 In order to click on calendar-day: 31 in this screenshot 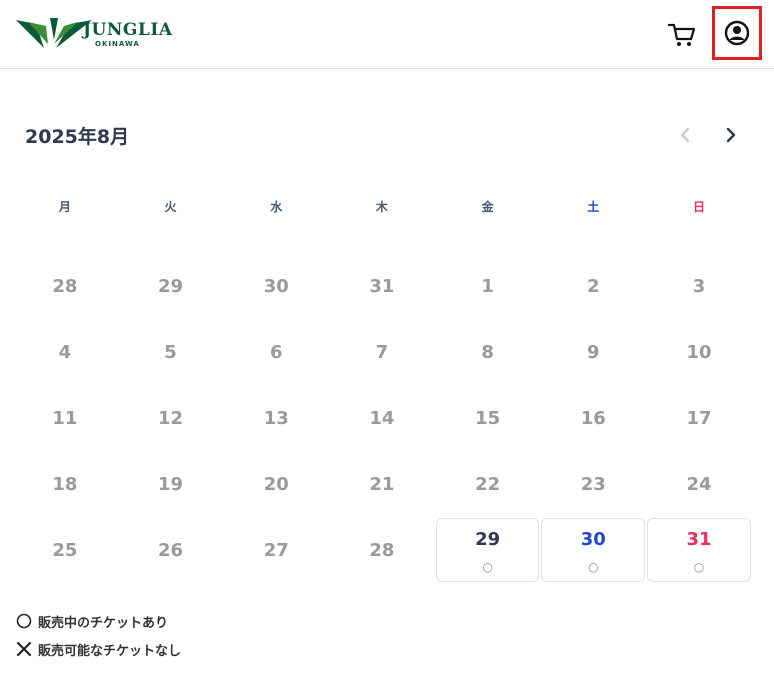, I will do `click(382, 286)`.